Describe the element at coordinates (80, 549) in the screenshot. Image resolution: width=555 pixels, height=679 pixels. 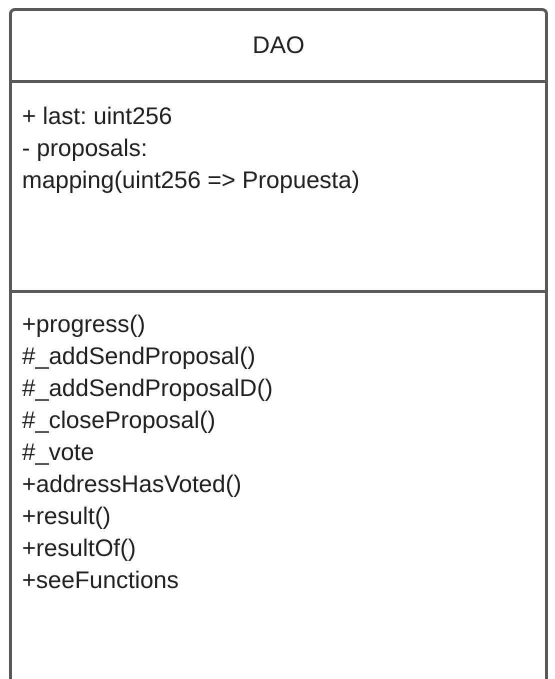
I see `method-text: +resultOf()` at that location.